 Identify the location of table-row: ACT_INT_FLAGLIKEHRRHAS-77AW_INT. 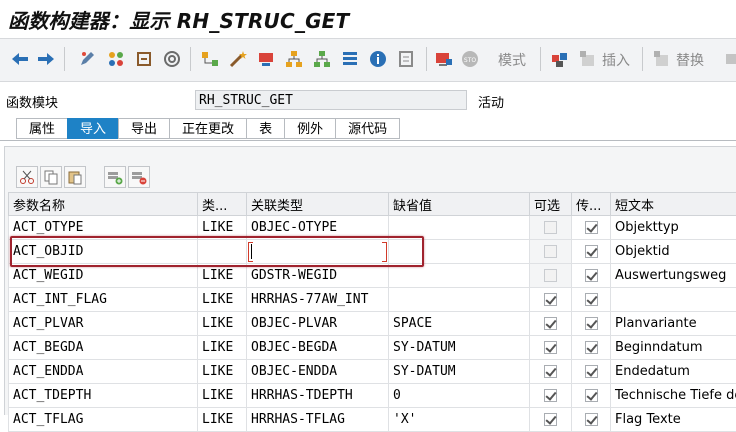
(372, 300).